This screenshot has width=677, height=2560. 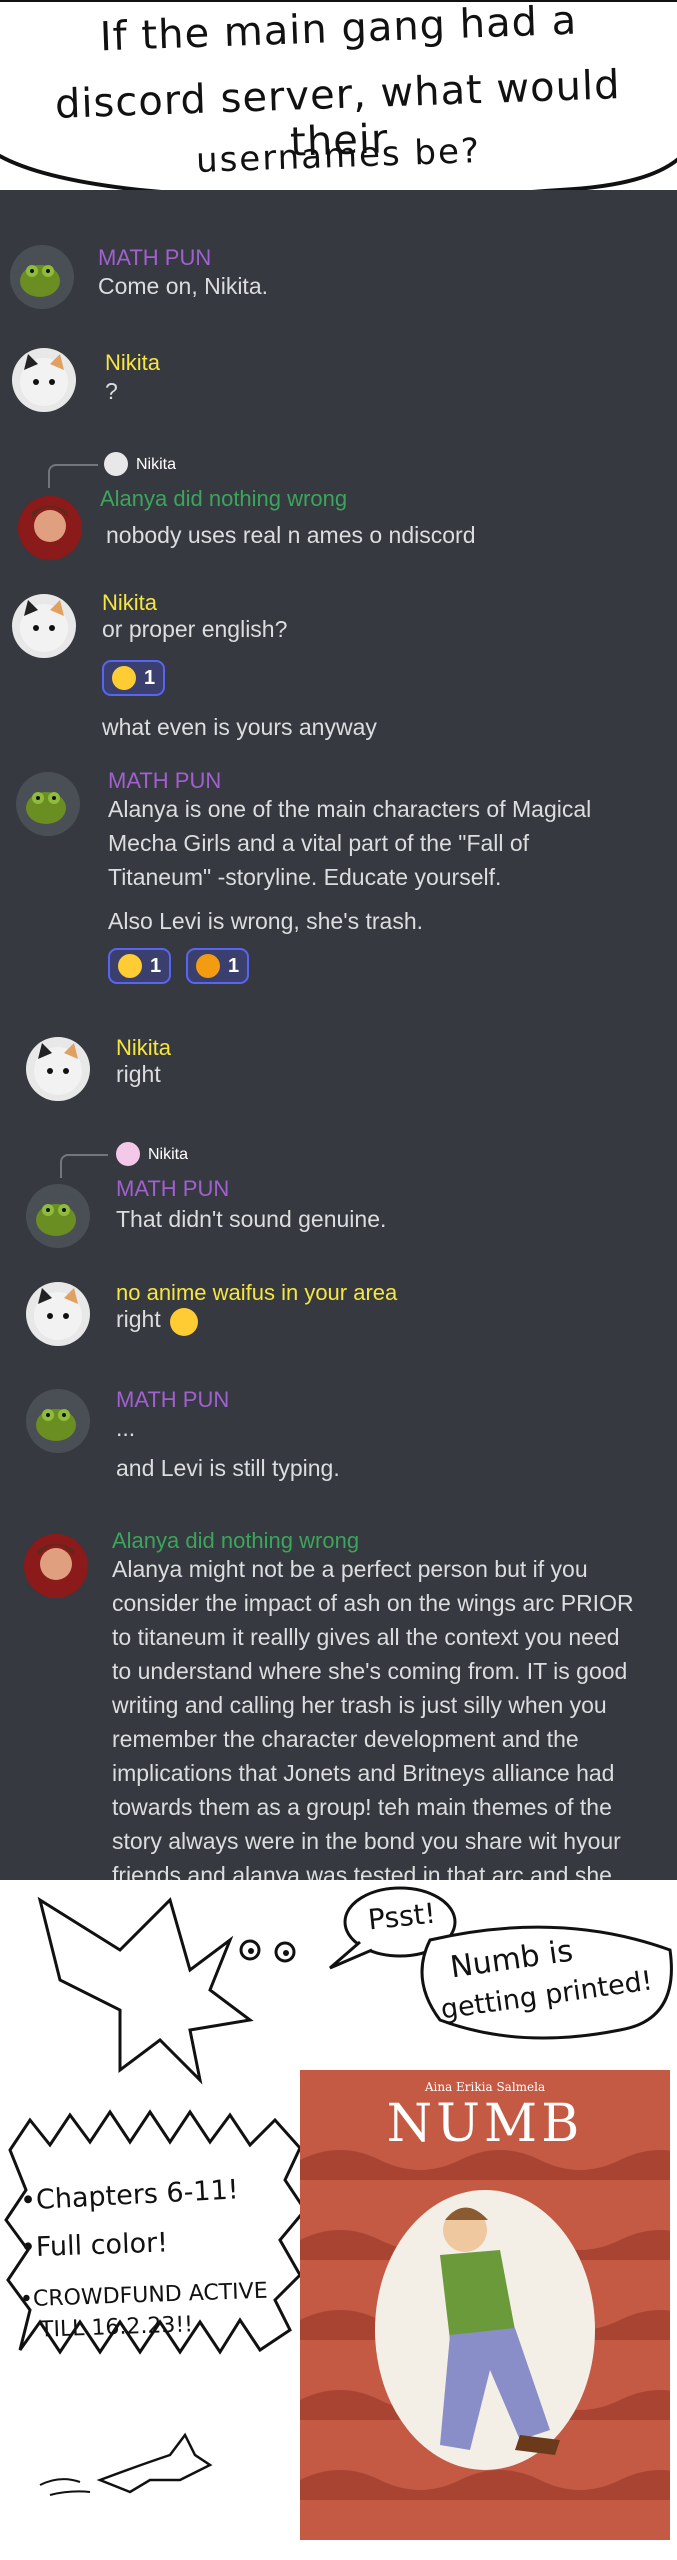 What do you see at coordinates (116, 2327) in the screenshot?
I see `bullet-crowdfund-date: TILL 16.2.23!!` at bounding box center [116, 2327].